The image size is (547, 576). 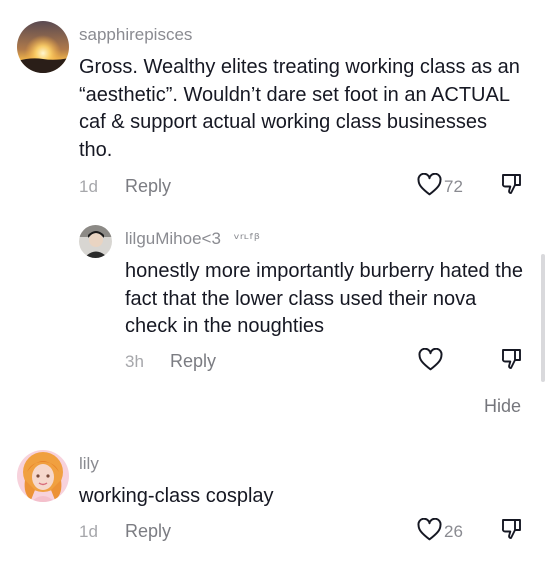 What do you see at coordinates (246, 239) in the screenshot?
I see `username-decoration: ᵛʳᶫᶠᵝ` at bounding box center [246, 239].